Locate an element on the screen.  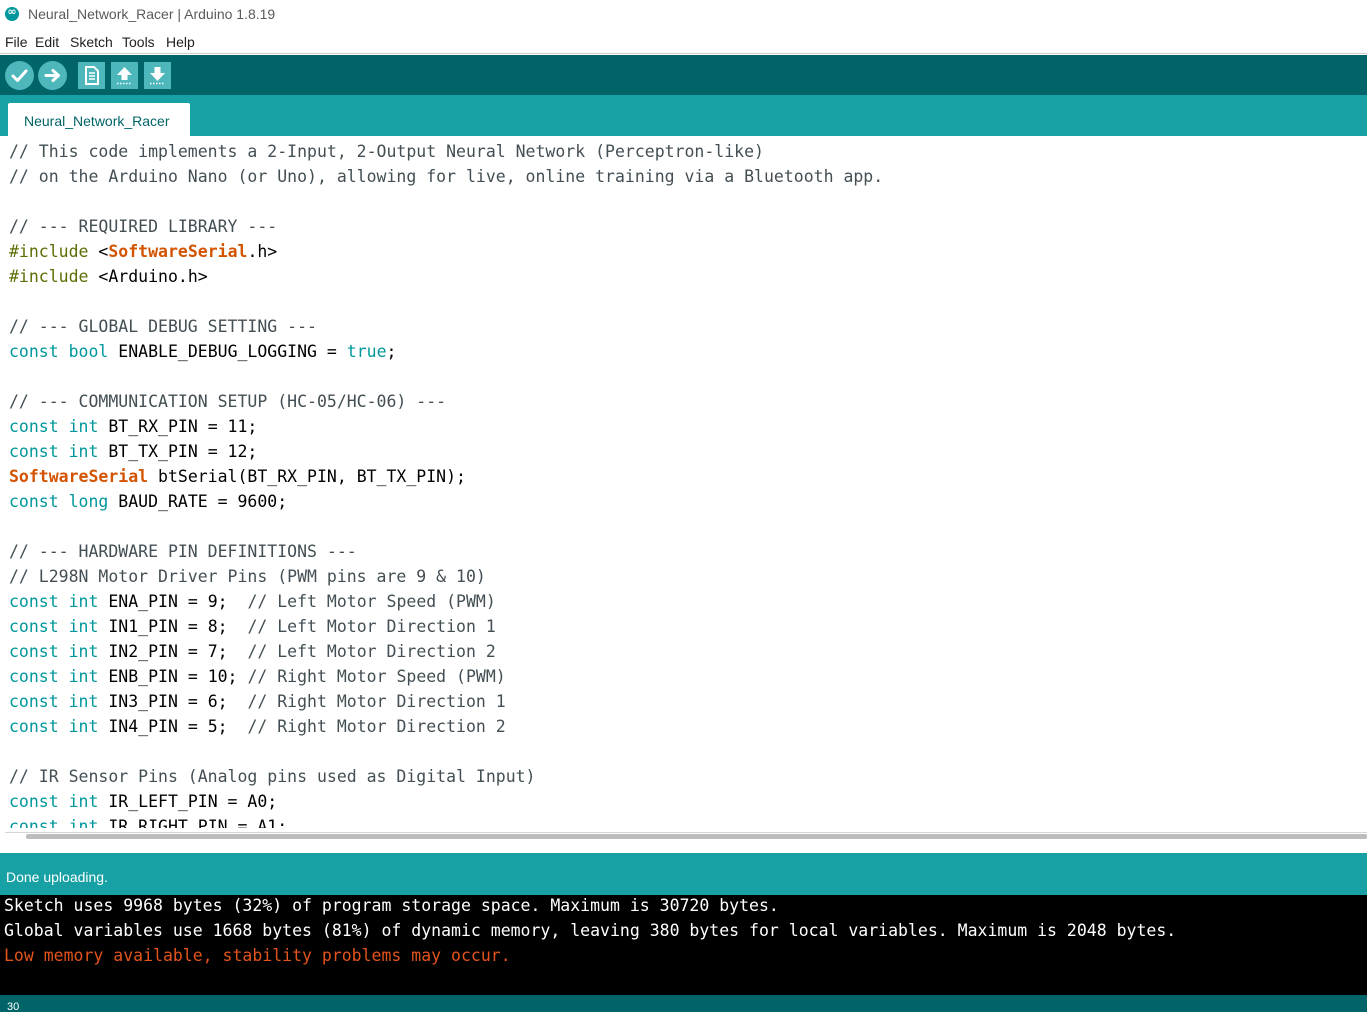
code-line: #include <SoftwareSerial.h> is located at coordinates (143, 251).